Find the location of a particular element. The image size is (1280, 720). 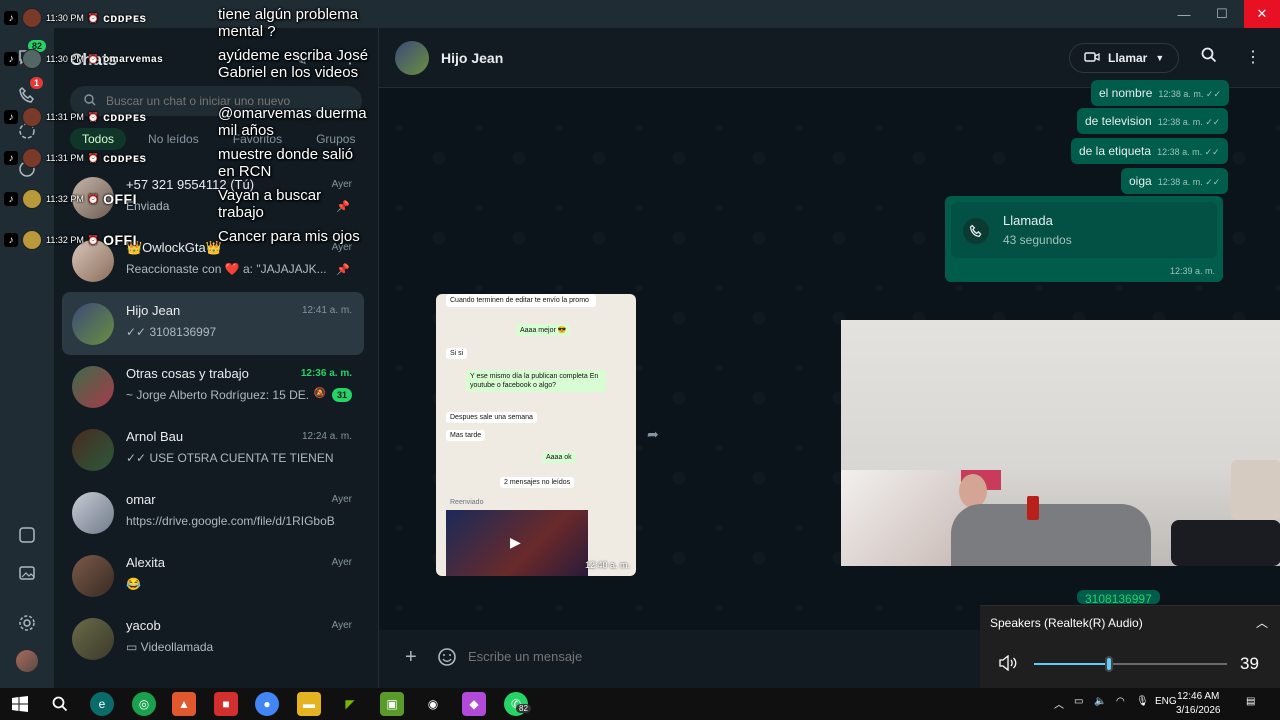

nvidia-icon: ◤ is located at coordinates (350, 704).